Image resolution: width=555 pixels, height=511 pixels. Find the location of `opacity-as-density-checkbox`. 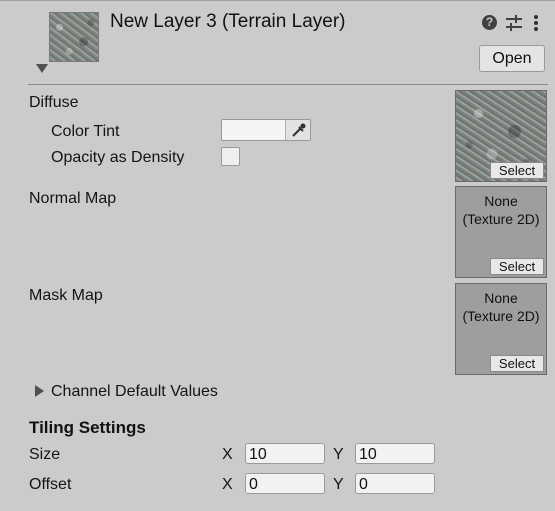

opacity-as-density-checkbox is located at coordinates (230, 156).